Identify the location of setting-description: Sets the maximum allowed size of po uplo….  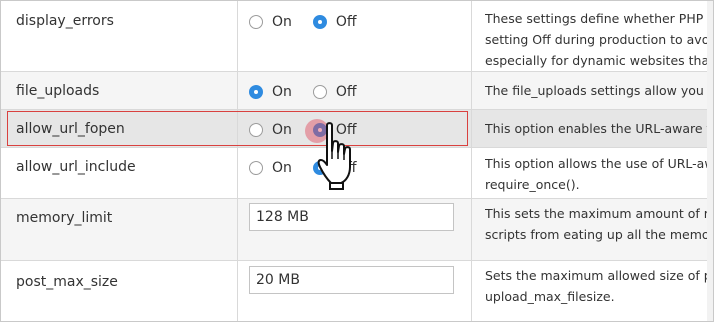
(599, 286).